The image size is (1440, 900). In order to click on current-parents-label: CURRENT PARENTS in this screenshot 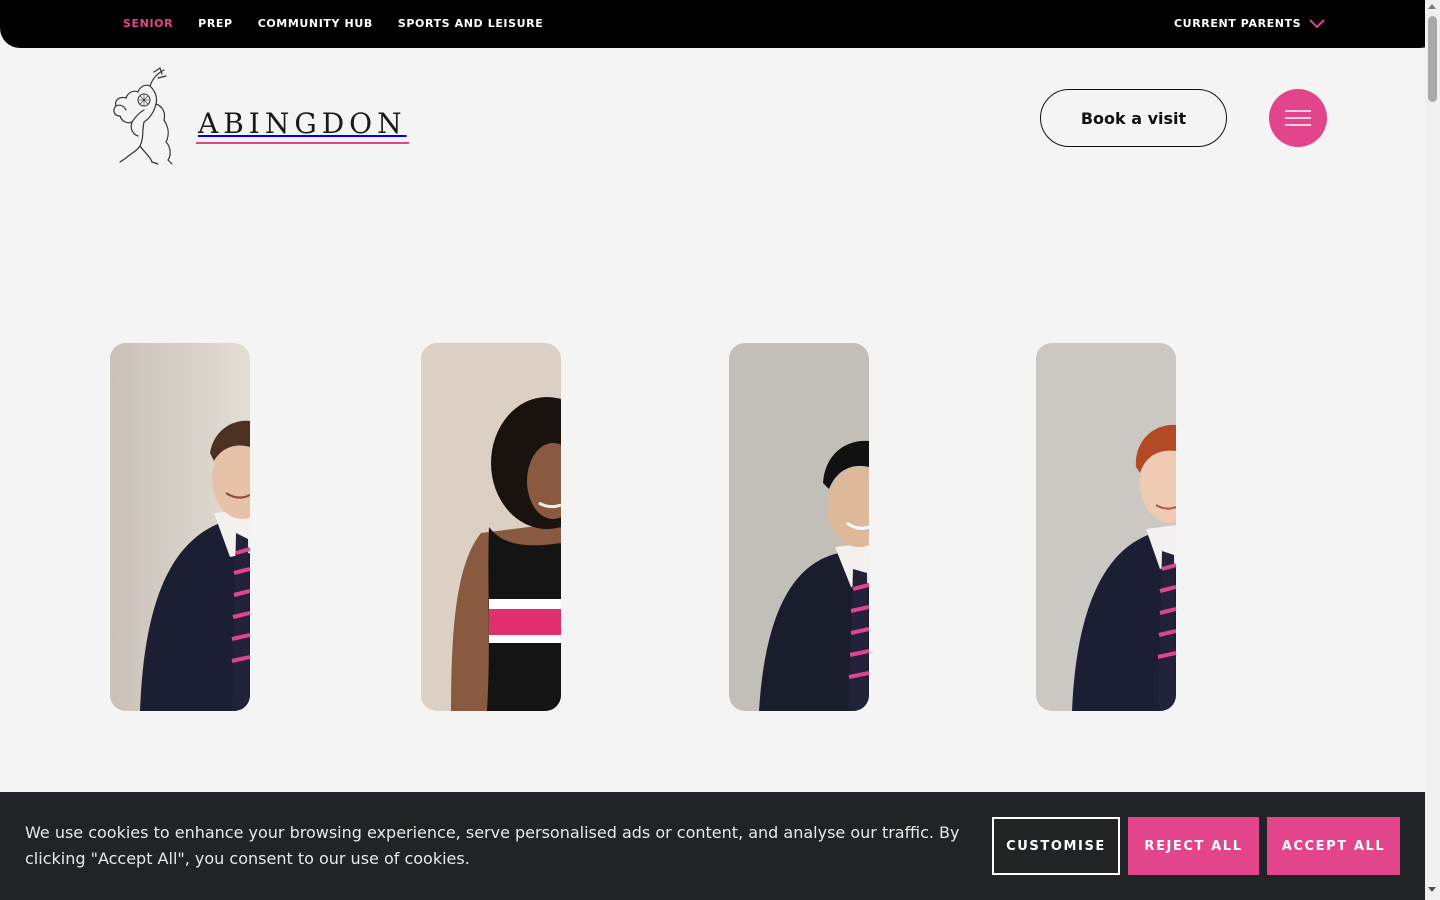, I will do `click(1238, 23)`.